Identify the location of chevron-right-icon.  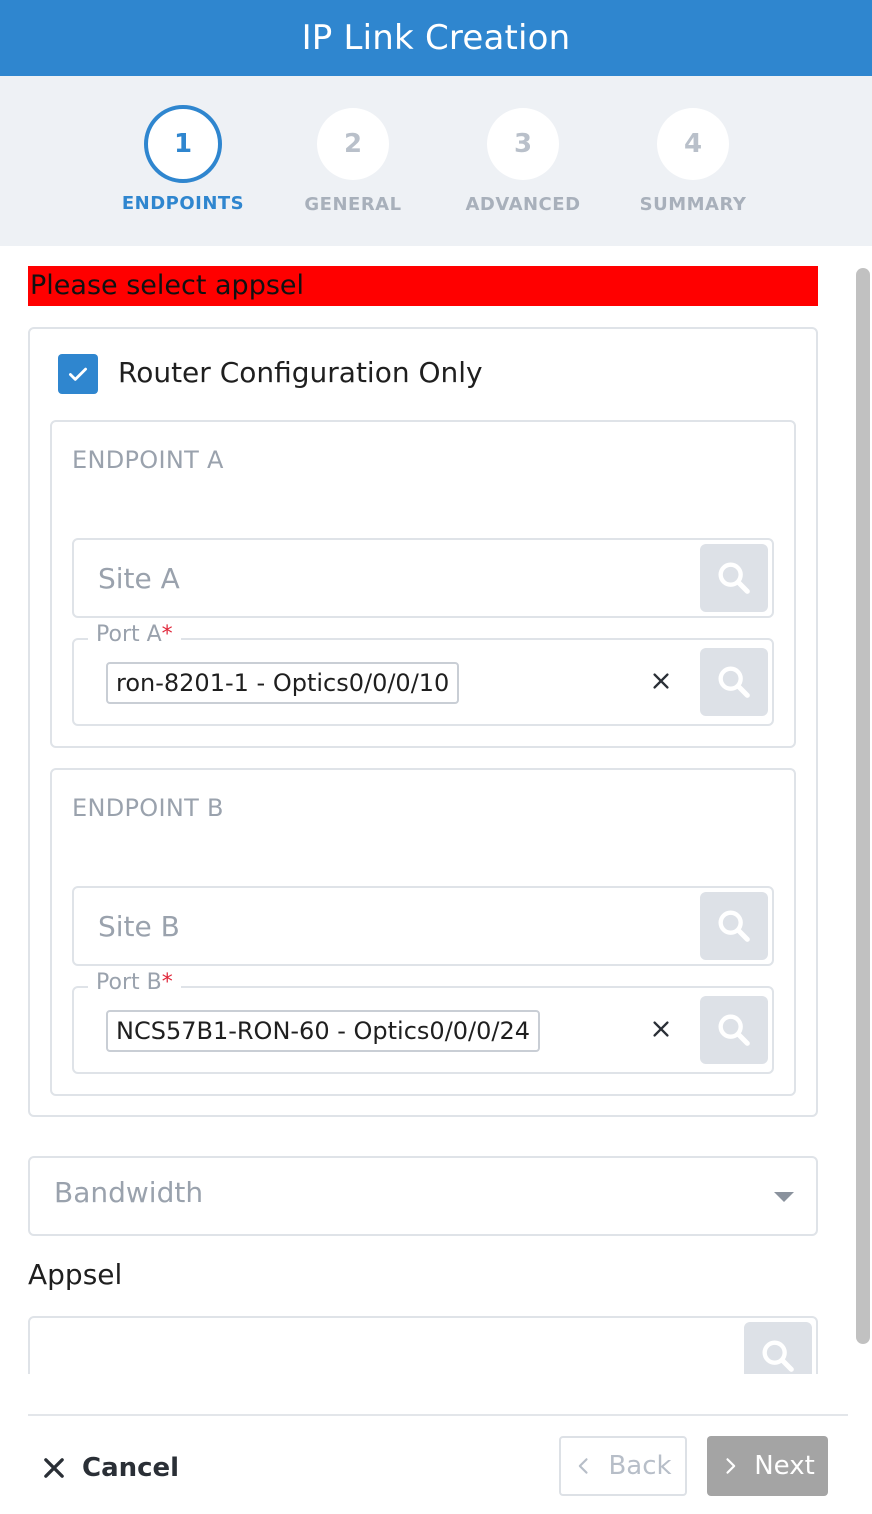
(731, 1466).